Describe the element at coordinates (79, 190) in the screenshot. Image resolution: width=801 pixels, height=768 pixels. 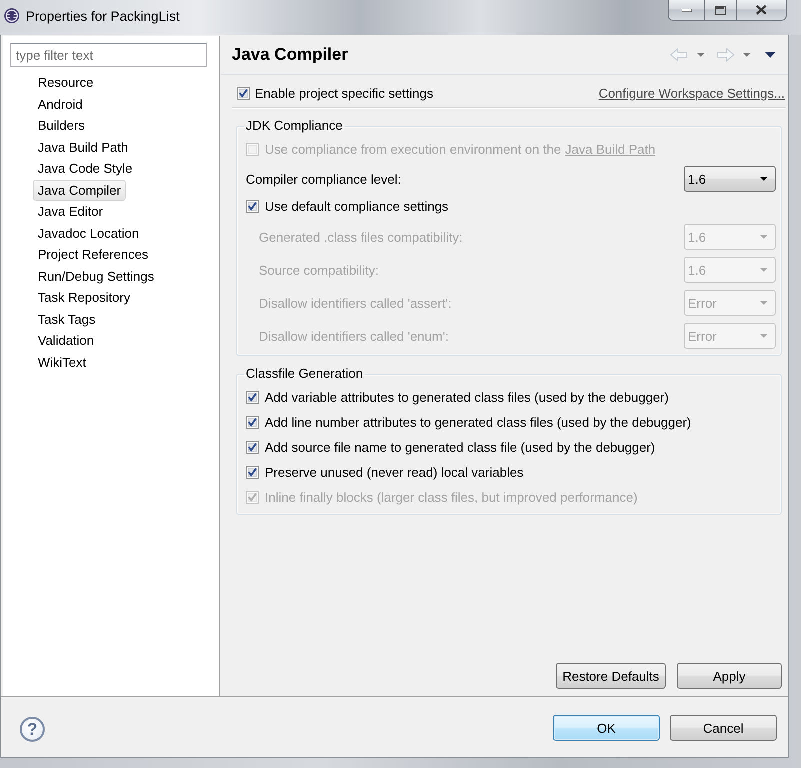
I see `tree-item: Java Compiler` at that location.